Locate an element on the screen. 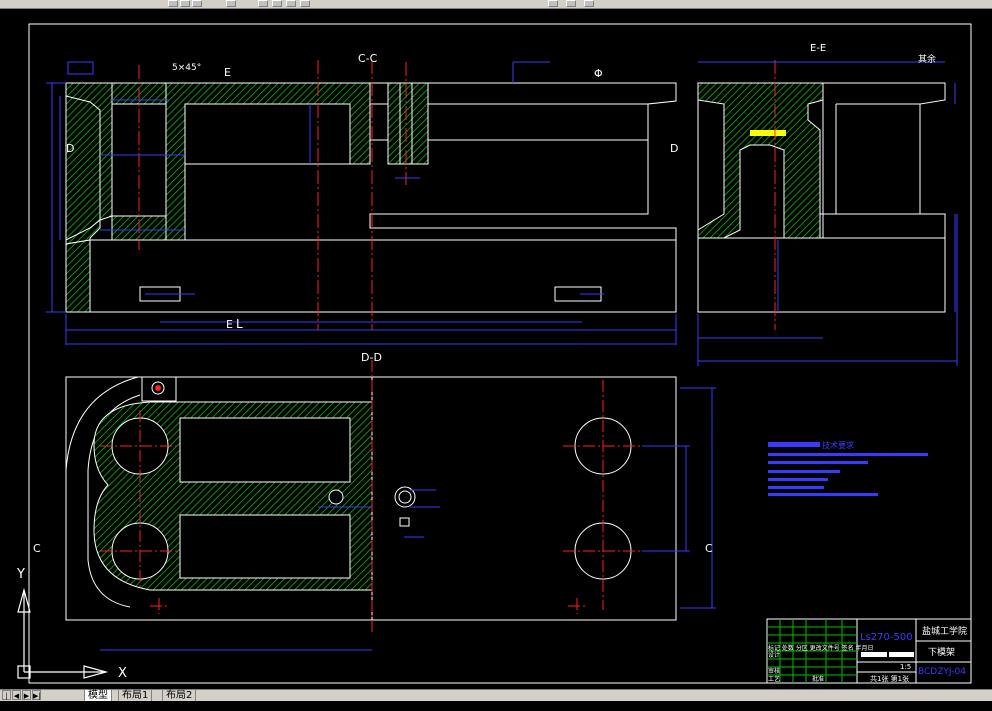  nav-prev-button: ◀ is located at coordinates (16, 695).